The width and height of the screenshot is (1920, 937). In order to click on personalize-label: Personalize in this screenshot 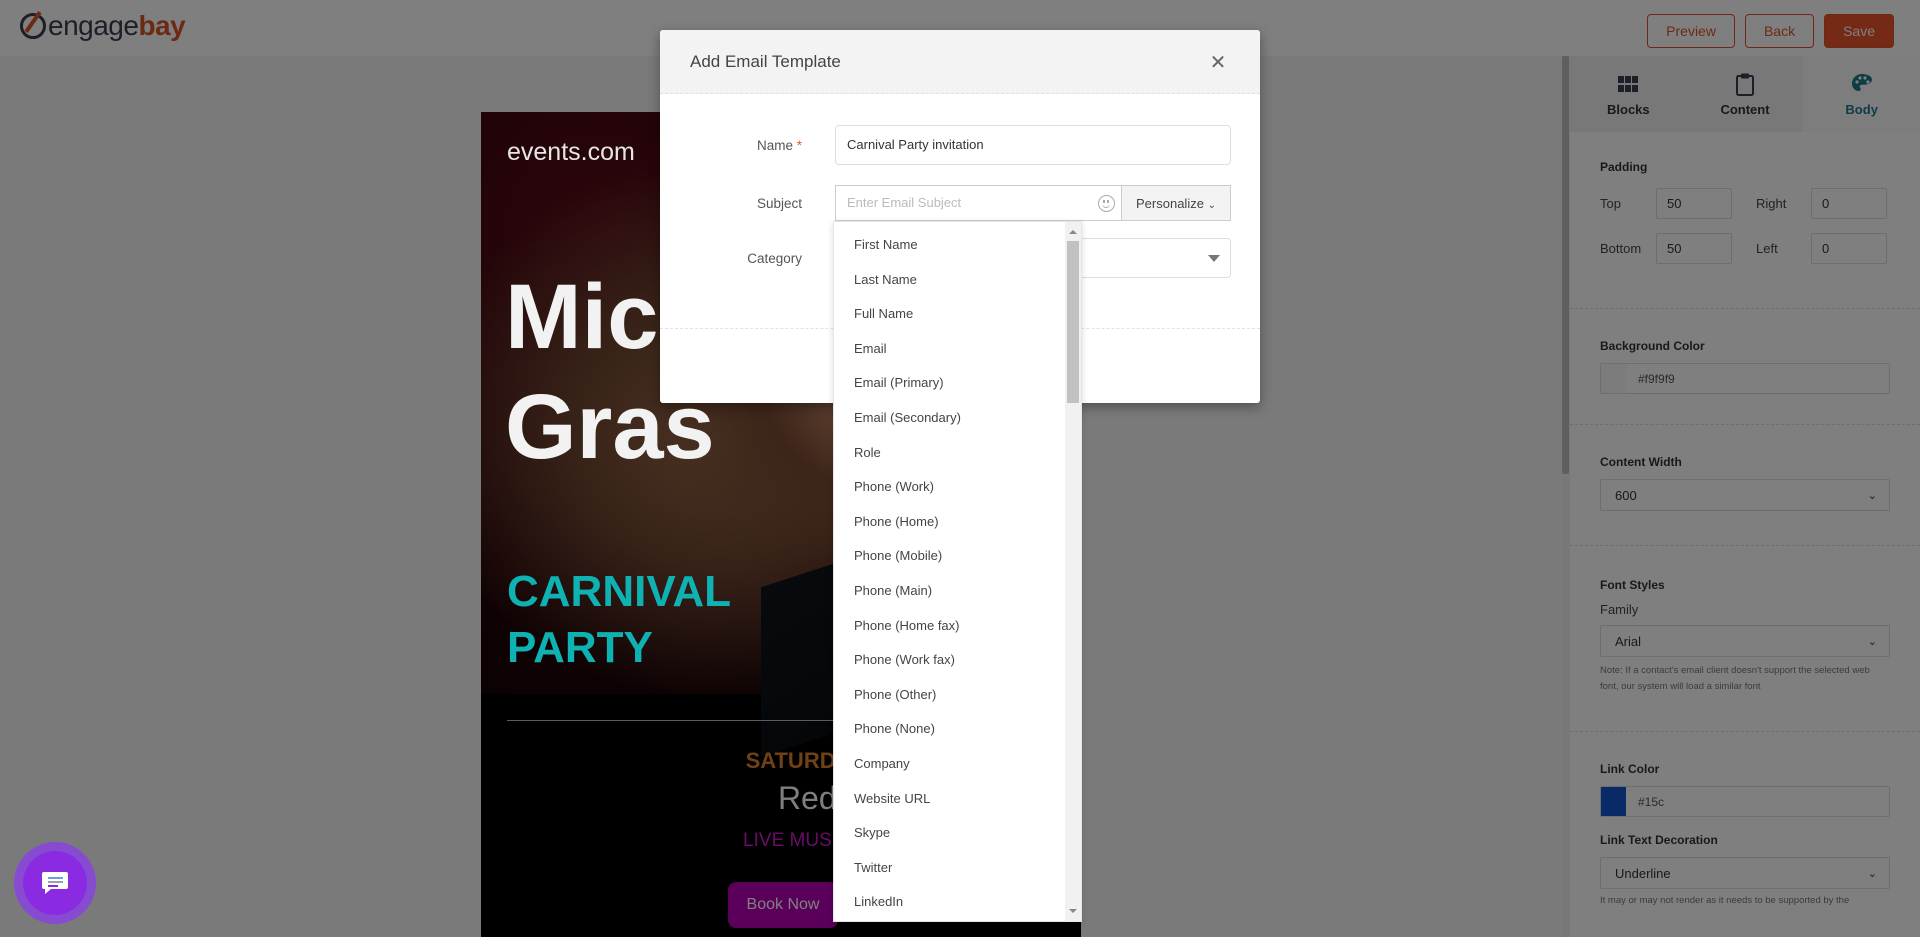, I will do `click(1170, 203)`.